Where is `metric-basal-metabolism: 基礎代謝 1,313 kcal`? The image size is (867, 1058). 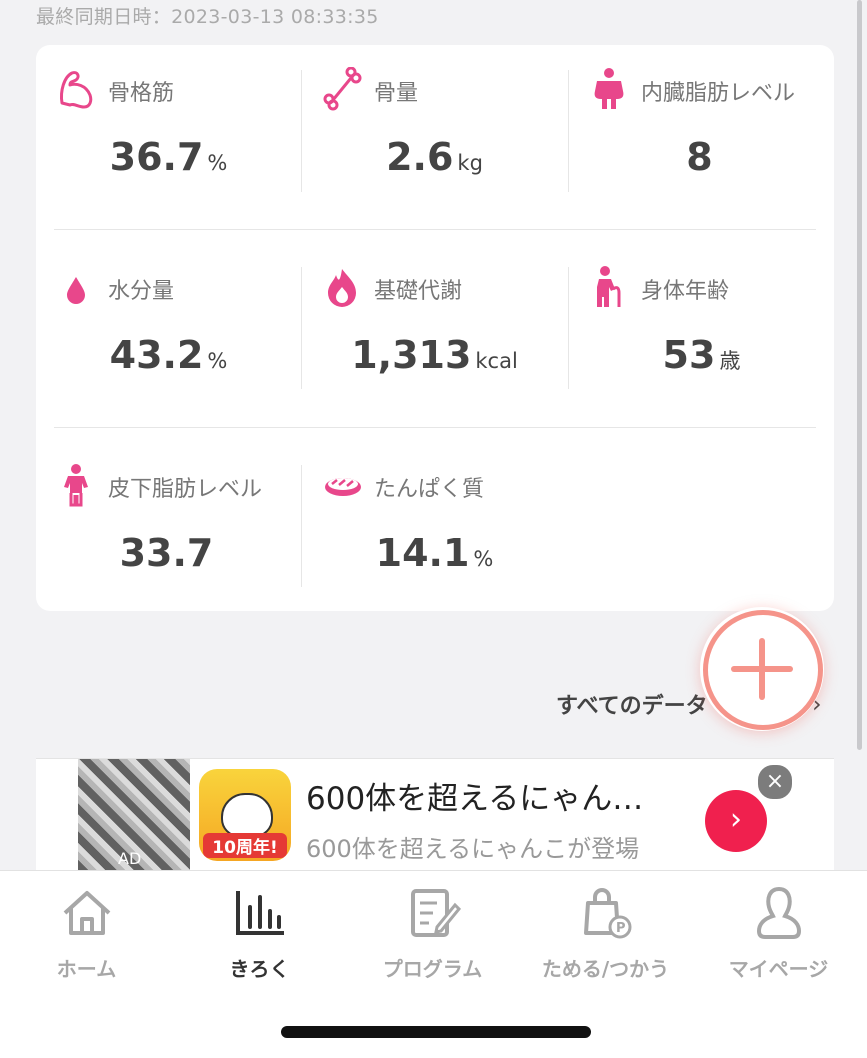 metric-basal-metabolism: 基礎代謝 1,313 kcal is located at coordinates (434, 341).